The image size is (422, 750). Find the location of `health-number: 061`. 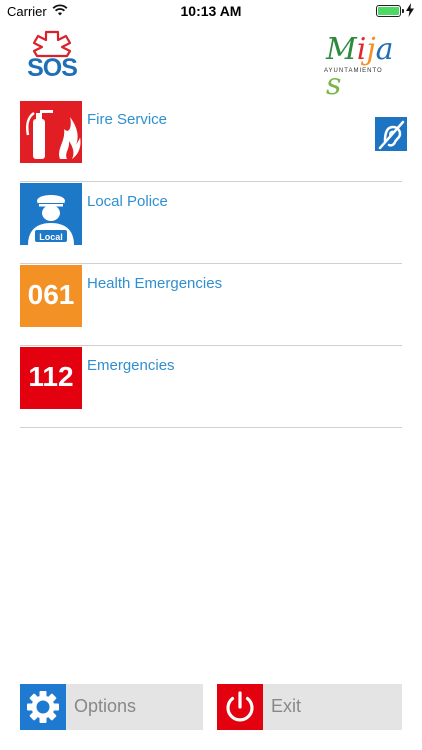

health-number: 061 is located at coordinates (51, 294).